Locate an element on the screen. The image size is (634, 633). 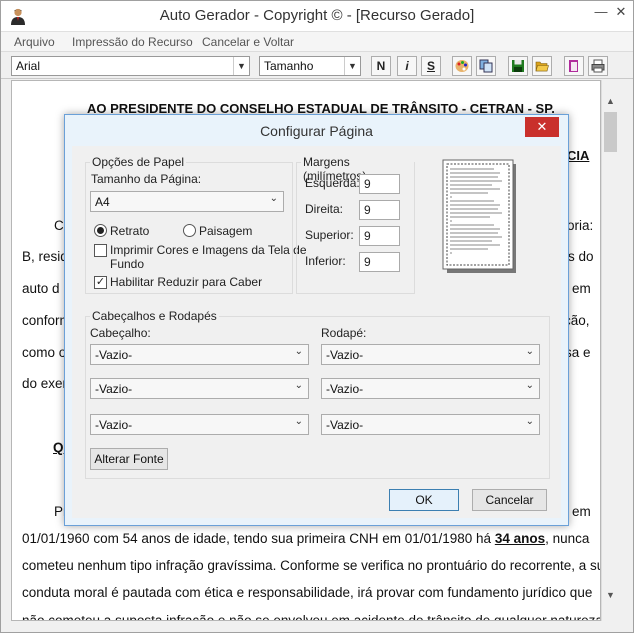
color-palette-button is located at coordinates (462, 66).